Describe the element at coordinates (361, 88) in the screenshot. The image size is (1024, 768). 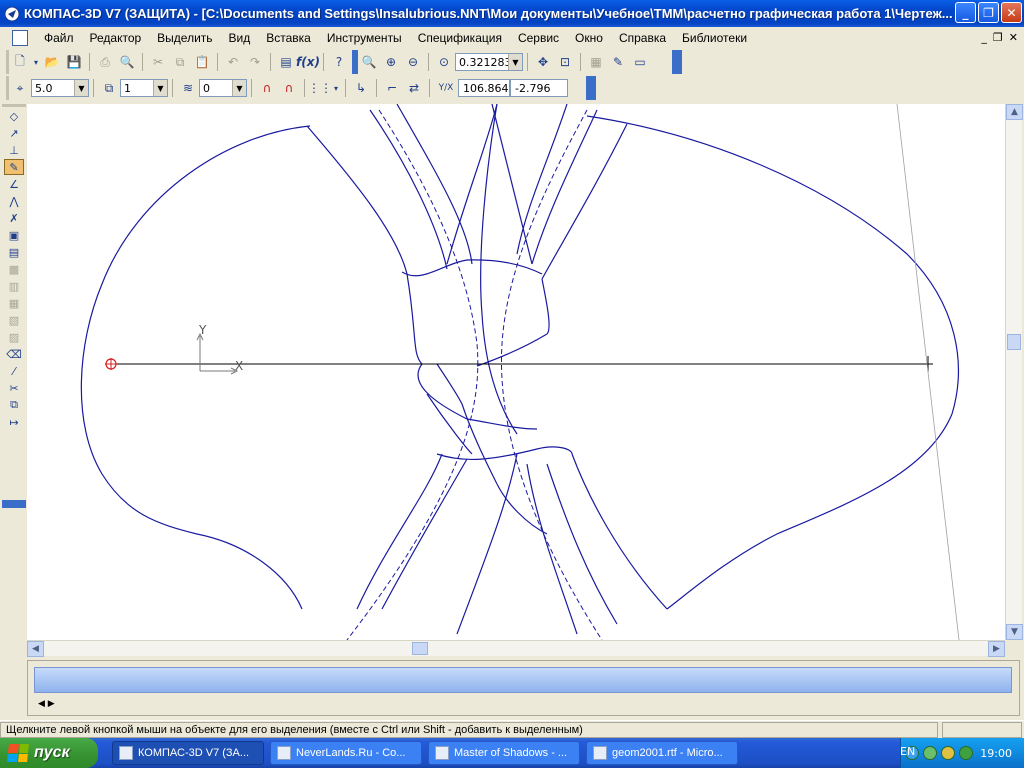
I see `local-cs-icon: ↳` at that location.